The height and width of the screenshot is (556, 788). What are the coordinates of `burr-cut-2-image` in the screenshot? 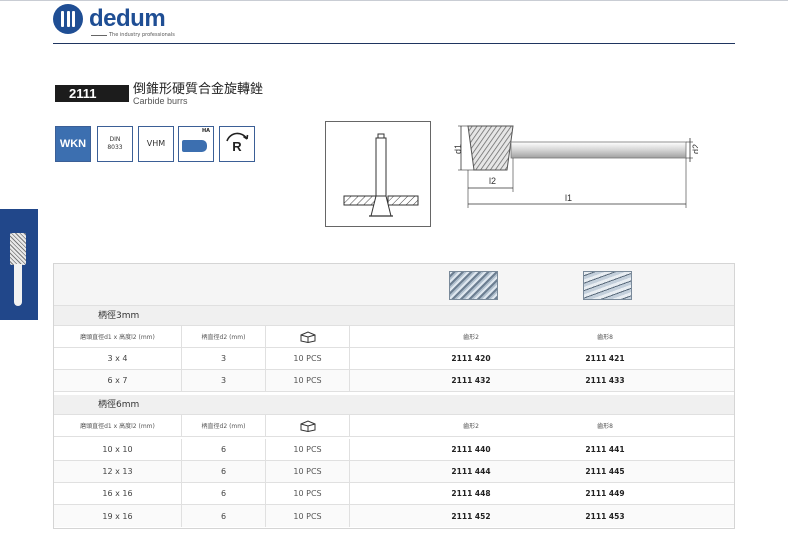 It's located at (473, 285).